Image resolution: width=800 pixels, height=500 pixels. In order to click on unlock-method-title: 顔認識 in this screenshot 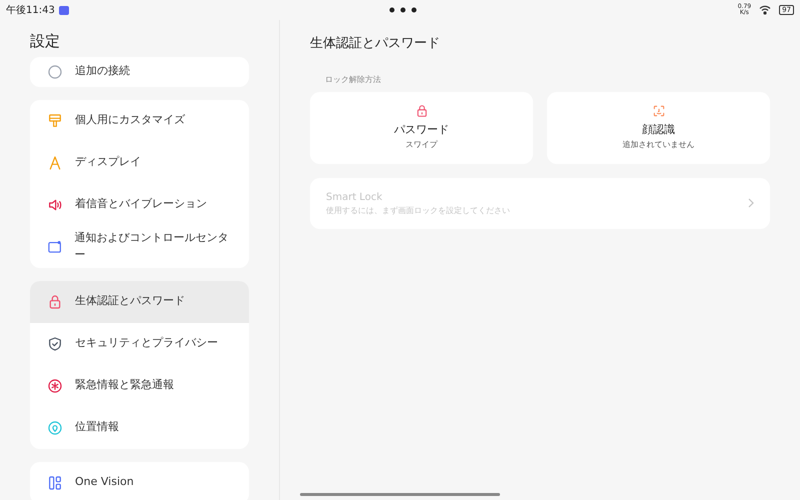, I will do `click(658, 130)`.